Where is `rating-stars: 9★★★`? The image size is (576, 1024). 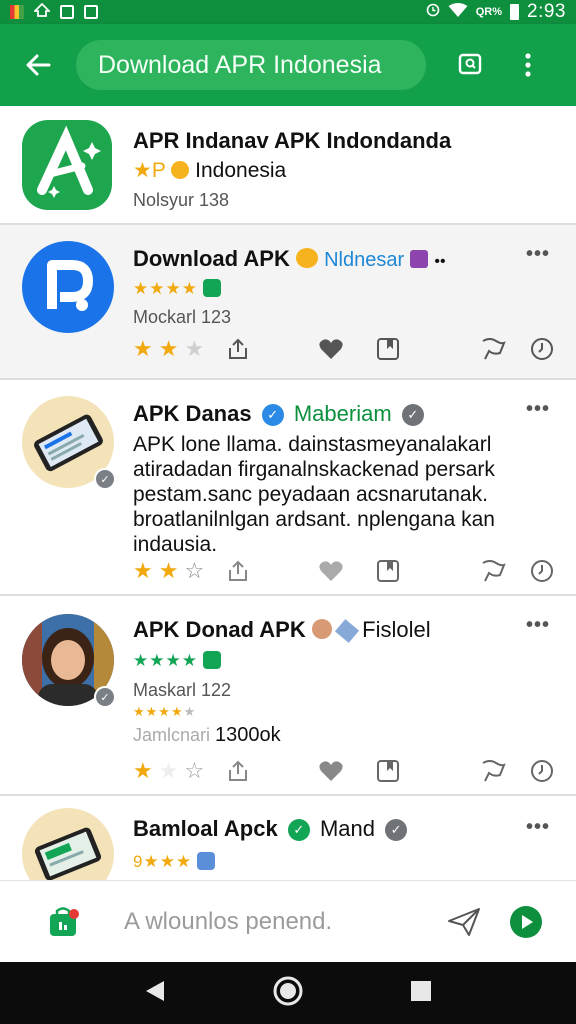 rating-stars: 9★★★ is located at coordinates (174, 862).